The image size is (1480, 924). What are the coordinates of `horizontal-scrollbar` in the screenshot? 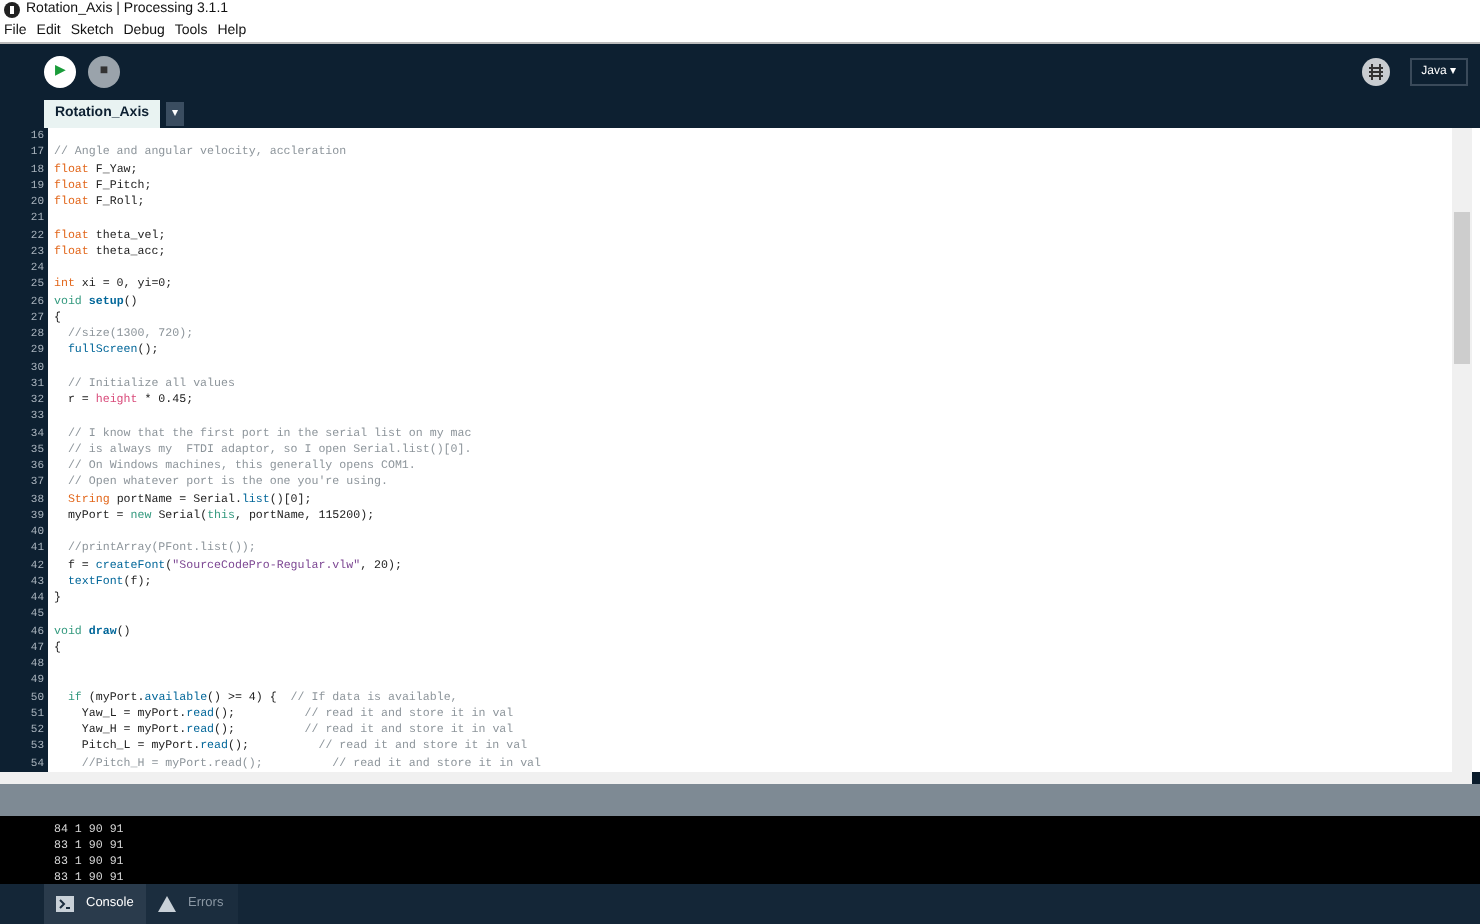 It's located at (736, 778).